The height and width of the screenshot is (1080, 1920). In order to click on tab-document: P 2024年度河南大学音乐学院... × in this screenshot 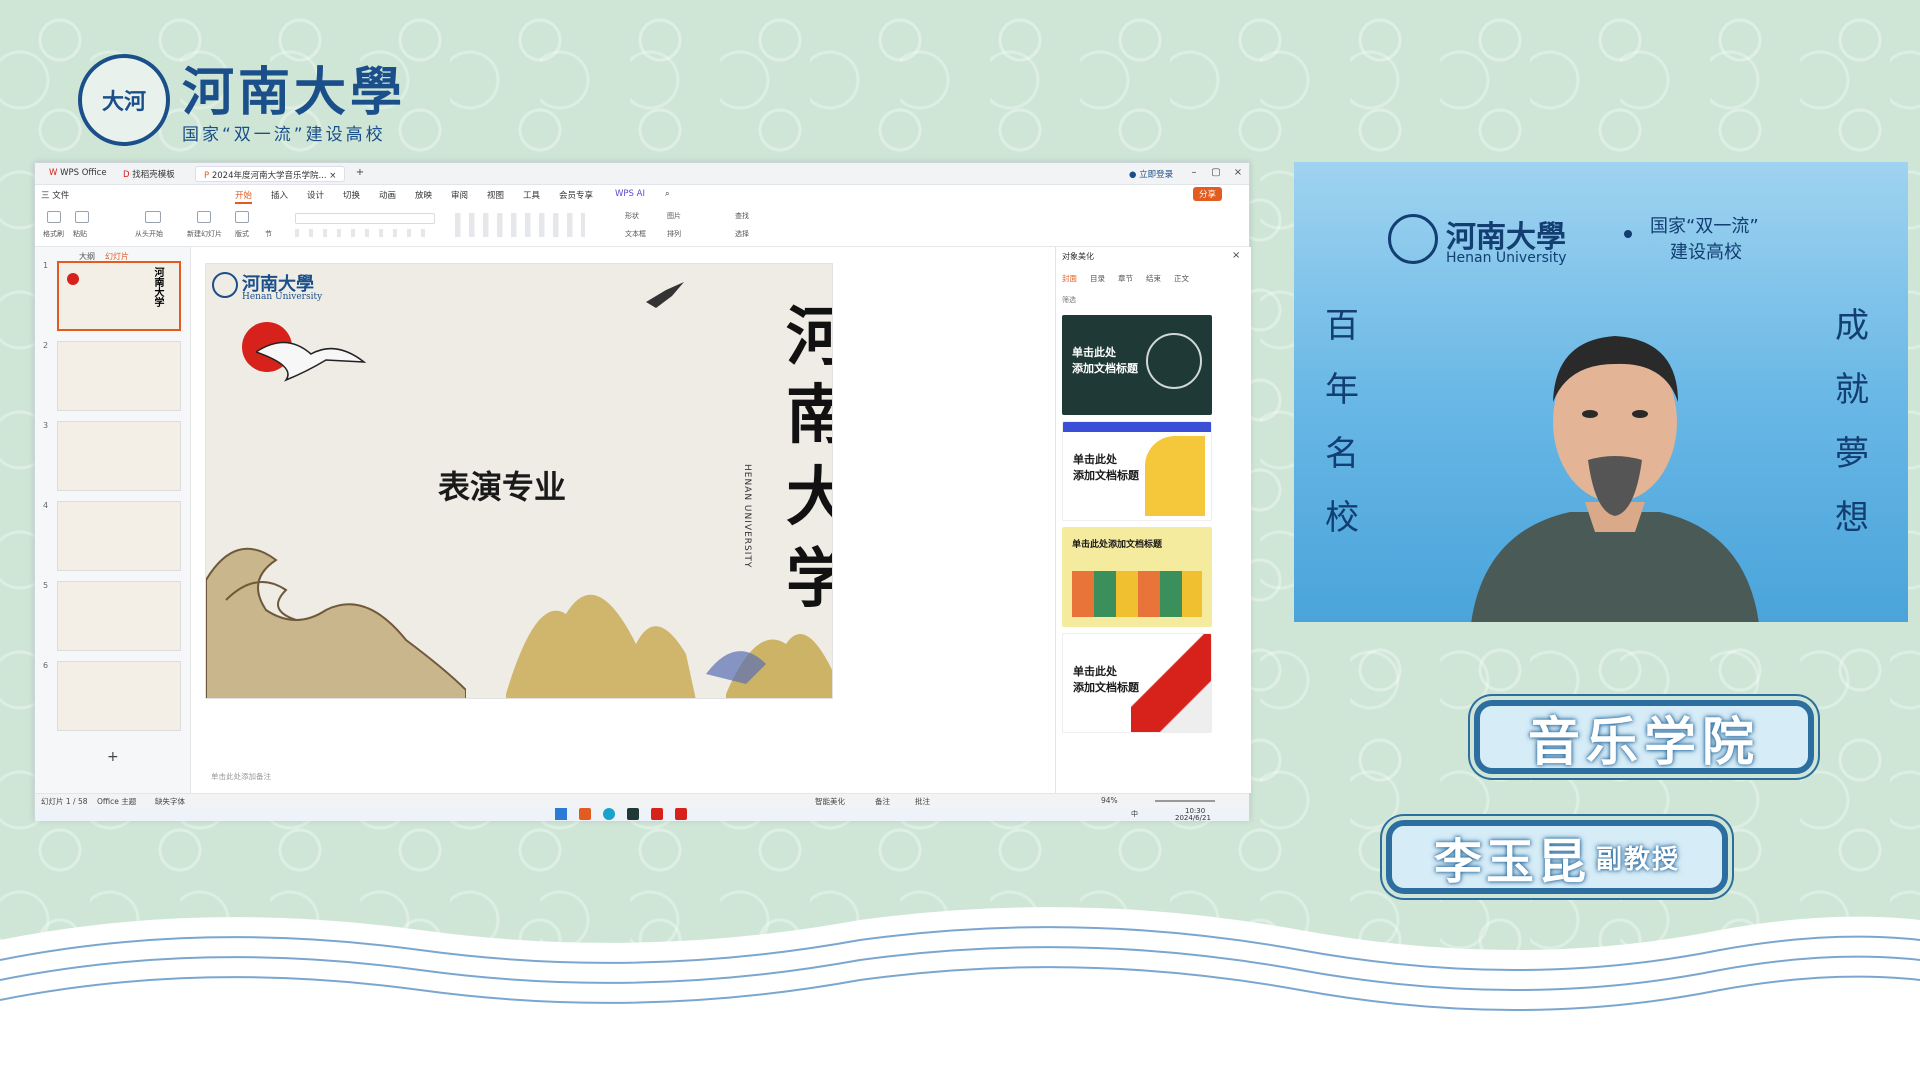, I will do `click(270, 174)`.